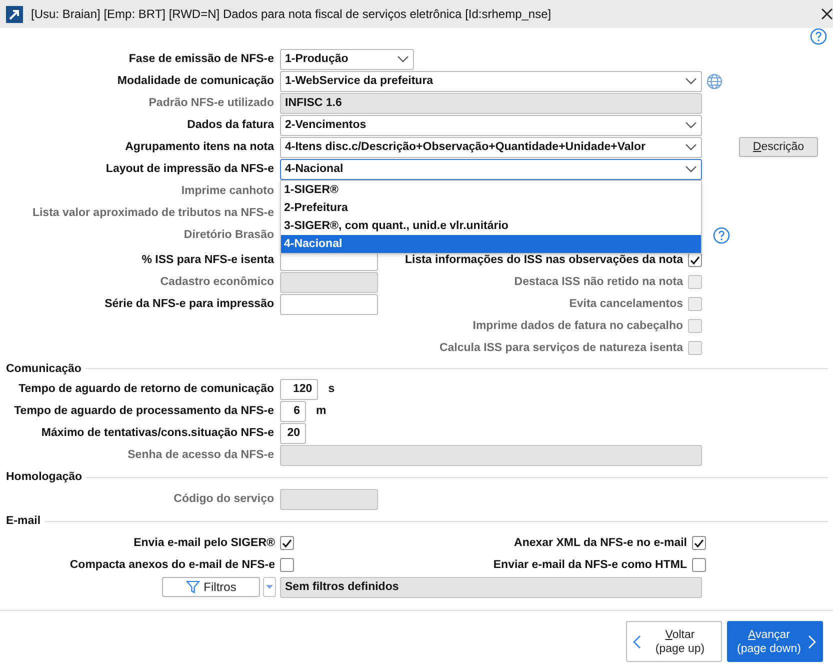  Describe the element at coordinates (775, 641) in the screenshot. I see `next-button: Avançar (page down)` at that location.